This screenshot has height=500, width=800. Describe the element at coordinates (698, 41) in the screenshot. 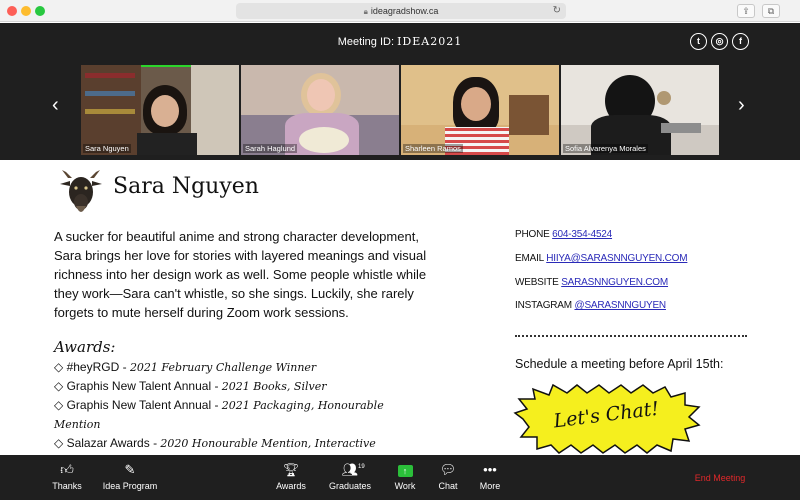

I see `twitter-icon: t` at that location.